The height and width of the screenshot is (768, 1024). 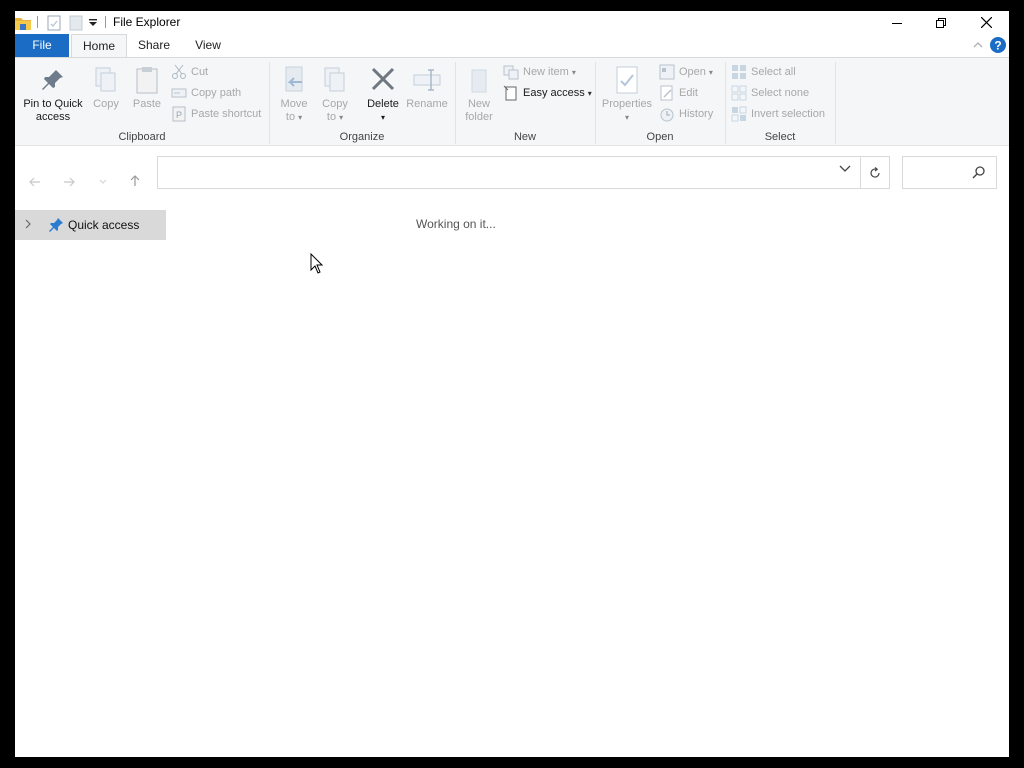 What do you see at coordinates (949, 172) in the screenshot?
I see `search-box` at bounding box center [949, 172].